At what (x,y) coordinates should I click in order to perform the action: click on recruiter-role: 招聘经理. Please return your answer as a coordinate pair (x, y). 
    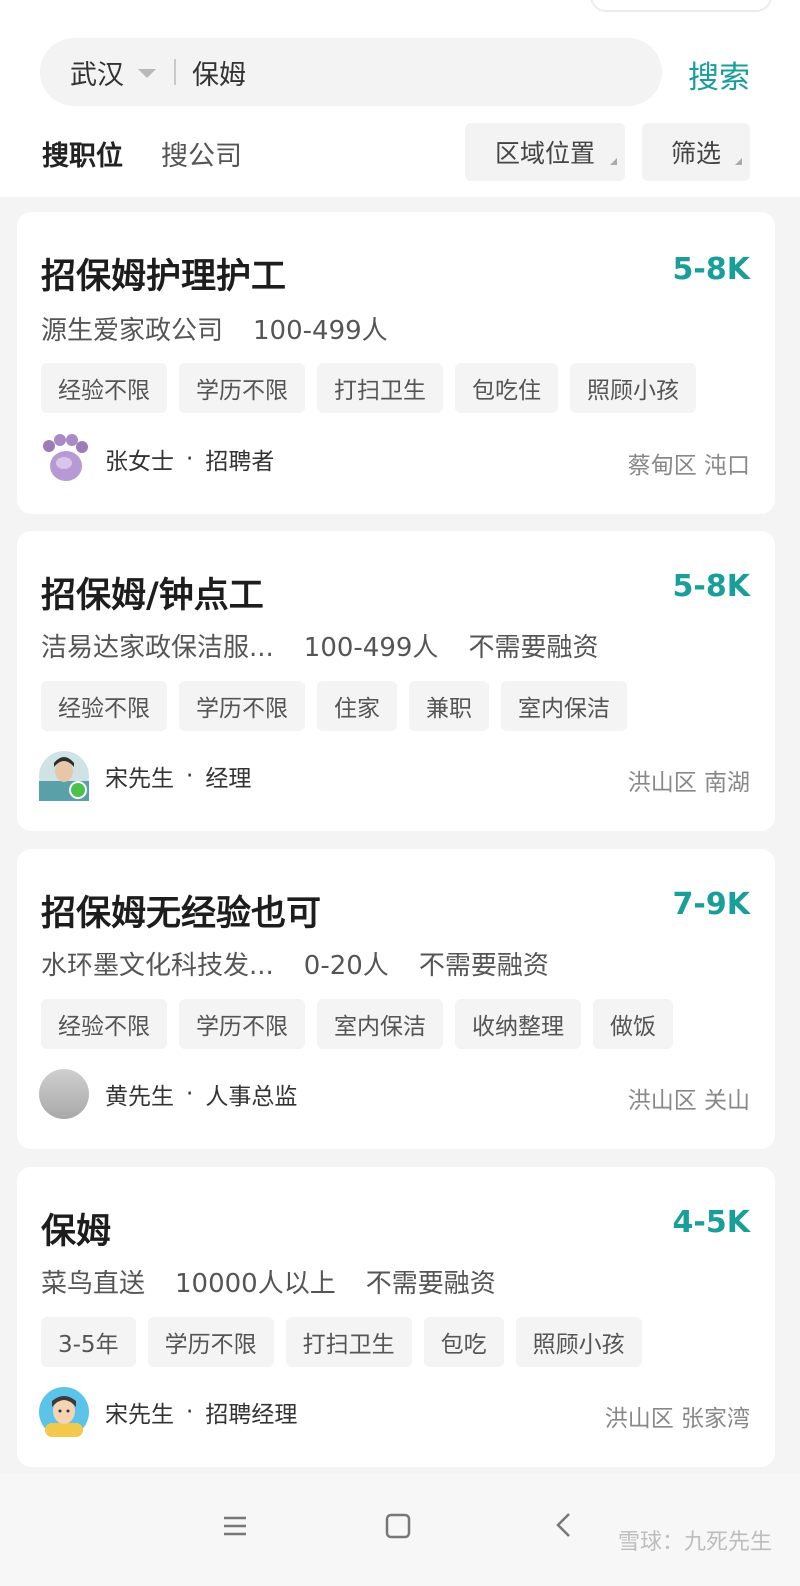
    Looking at the image, I should click on (251, 1415).